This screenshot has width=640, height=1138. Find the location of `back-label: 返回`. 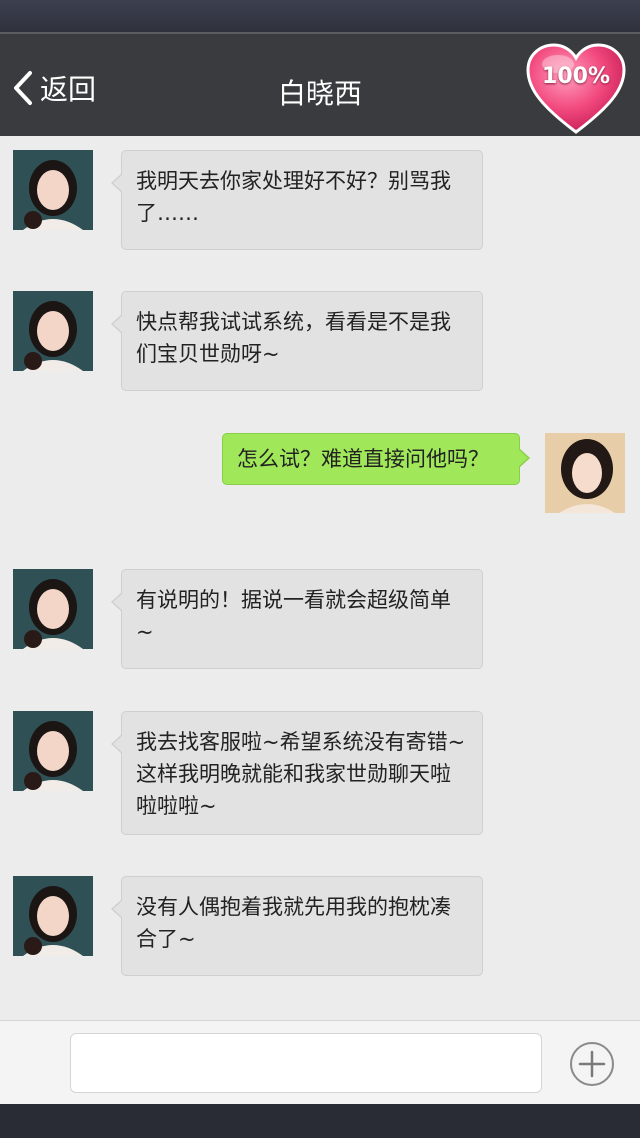

back-label: 返回 is located at coordinates (68, 89).